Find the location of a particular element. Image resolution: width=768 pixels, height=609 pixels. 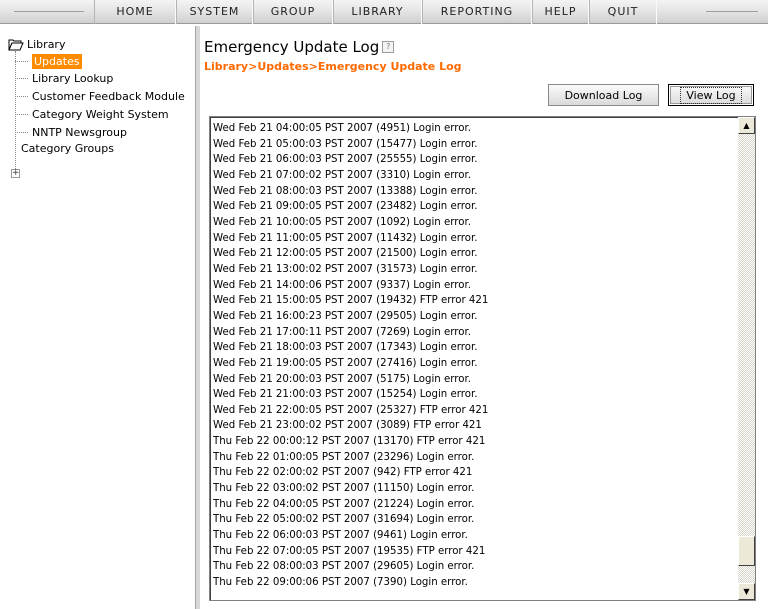

tree-root-library: Library is located at coordinates (36, 44).